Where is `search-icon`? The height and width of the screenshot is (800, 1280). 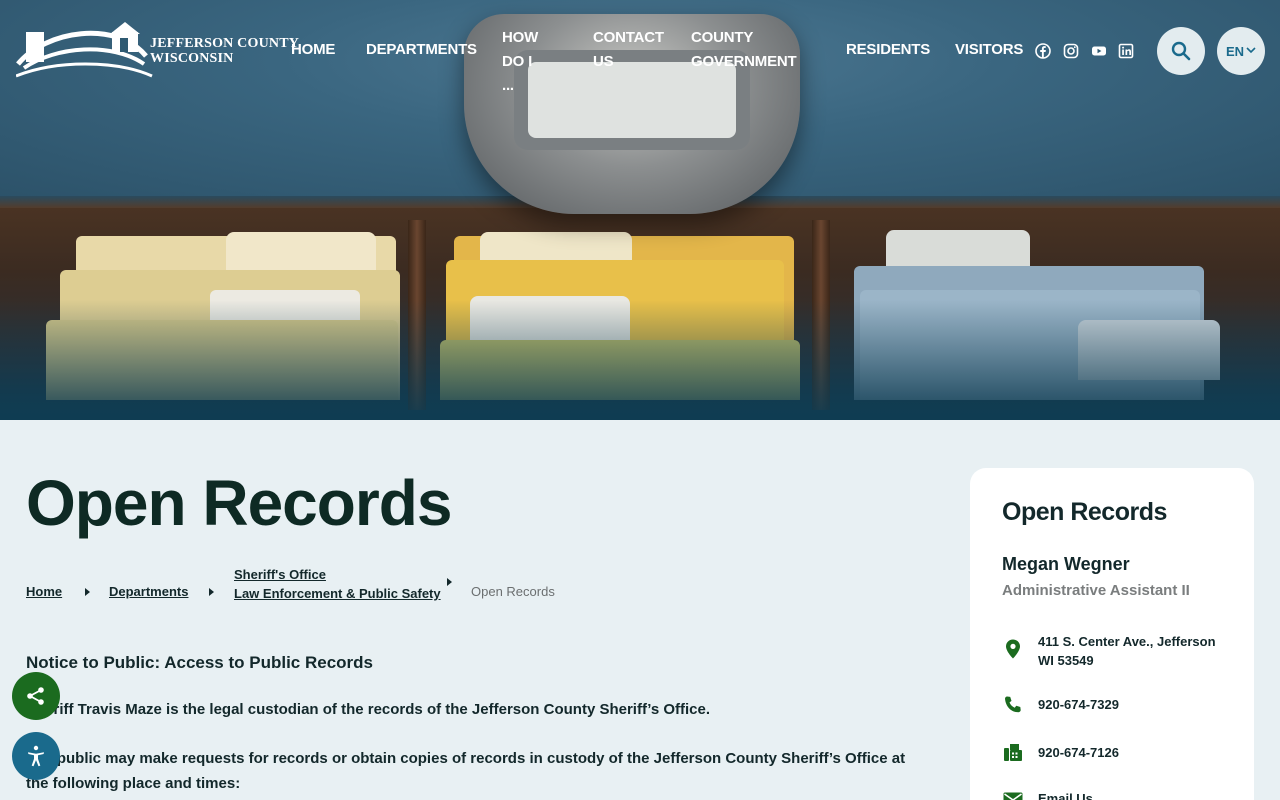 search-icon is located at coordinates (1181, 51).